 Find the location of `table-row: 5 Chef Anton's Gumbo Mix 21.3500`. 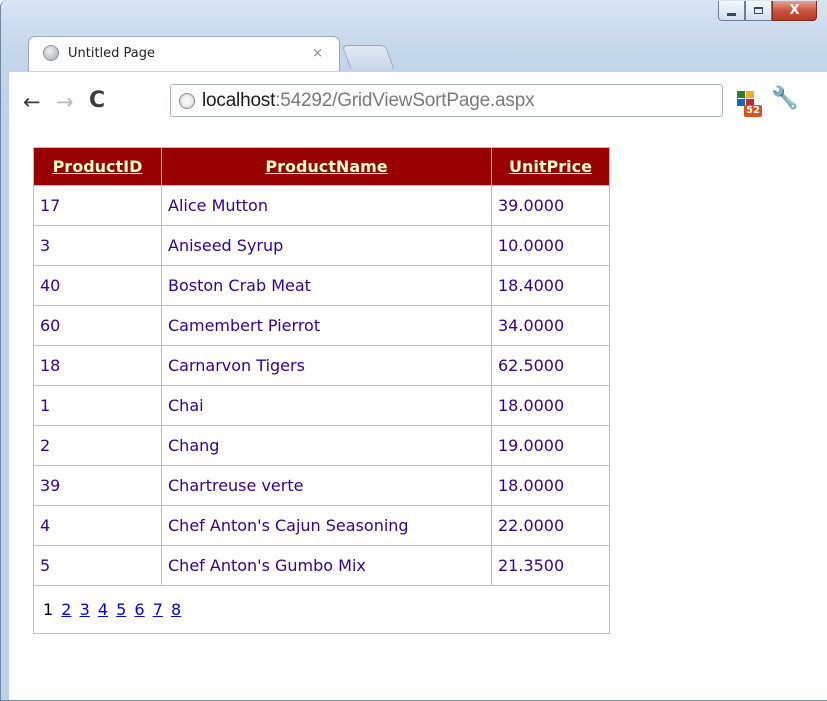

table-row: 5 Chef Anton's Gumbo Mix 21.3500 is located at coordinates (321, 565).